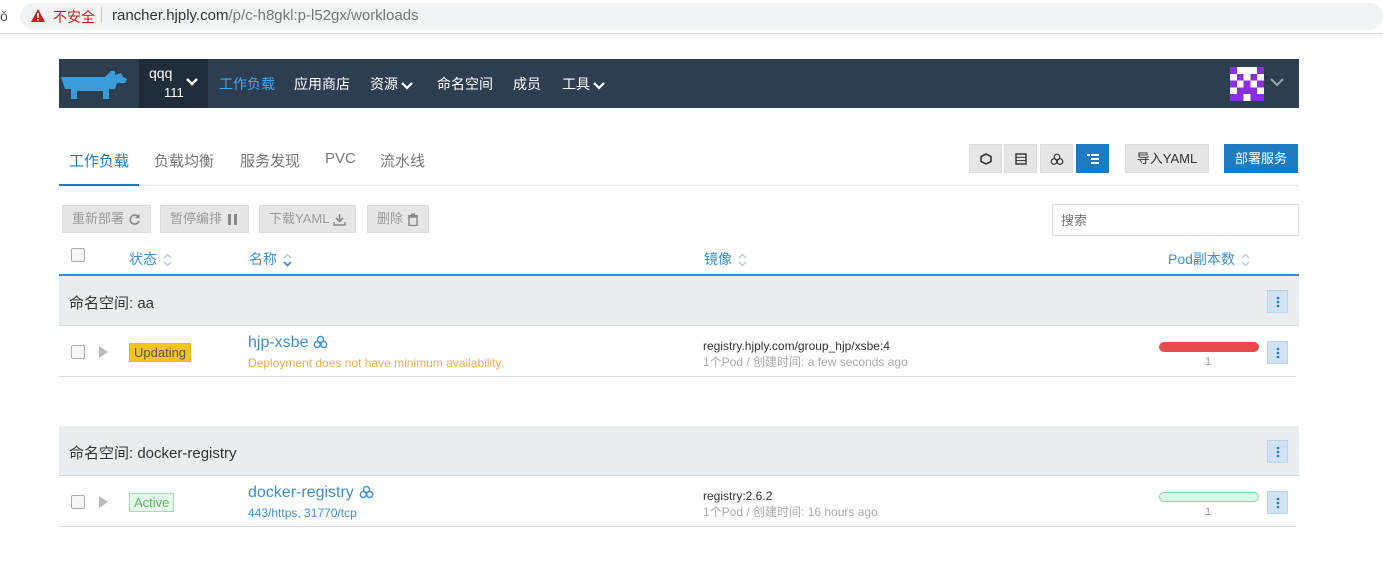 The height and width of the screenshot is (583, 1383). I want to click on delete-button: 删除, so click(398, 219).